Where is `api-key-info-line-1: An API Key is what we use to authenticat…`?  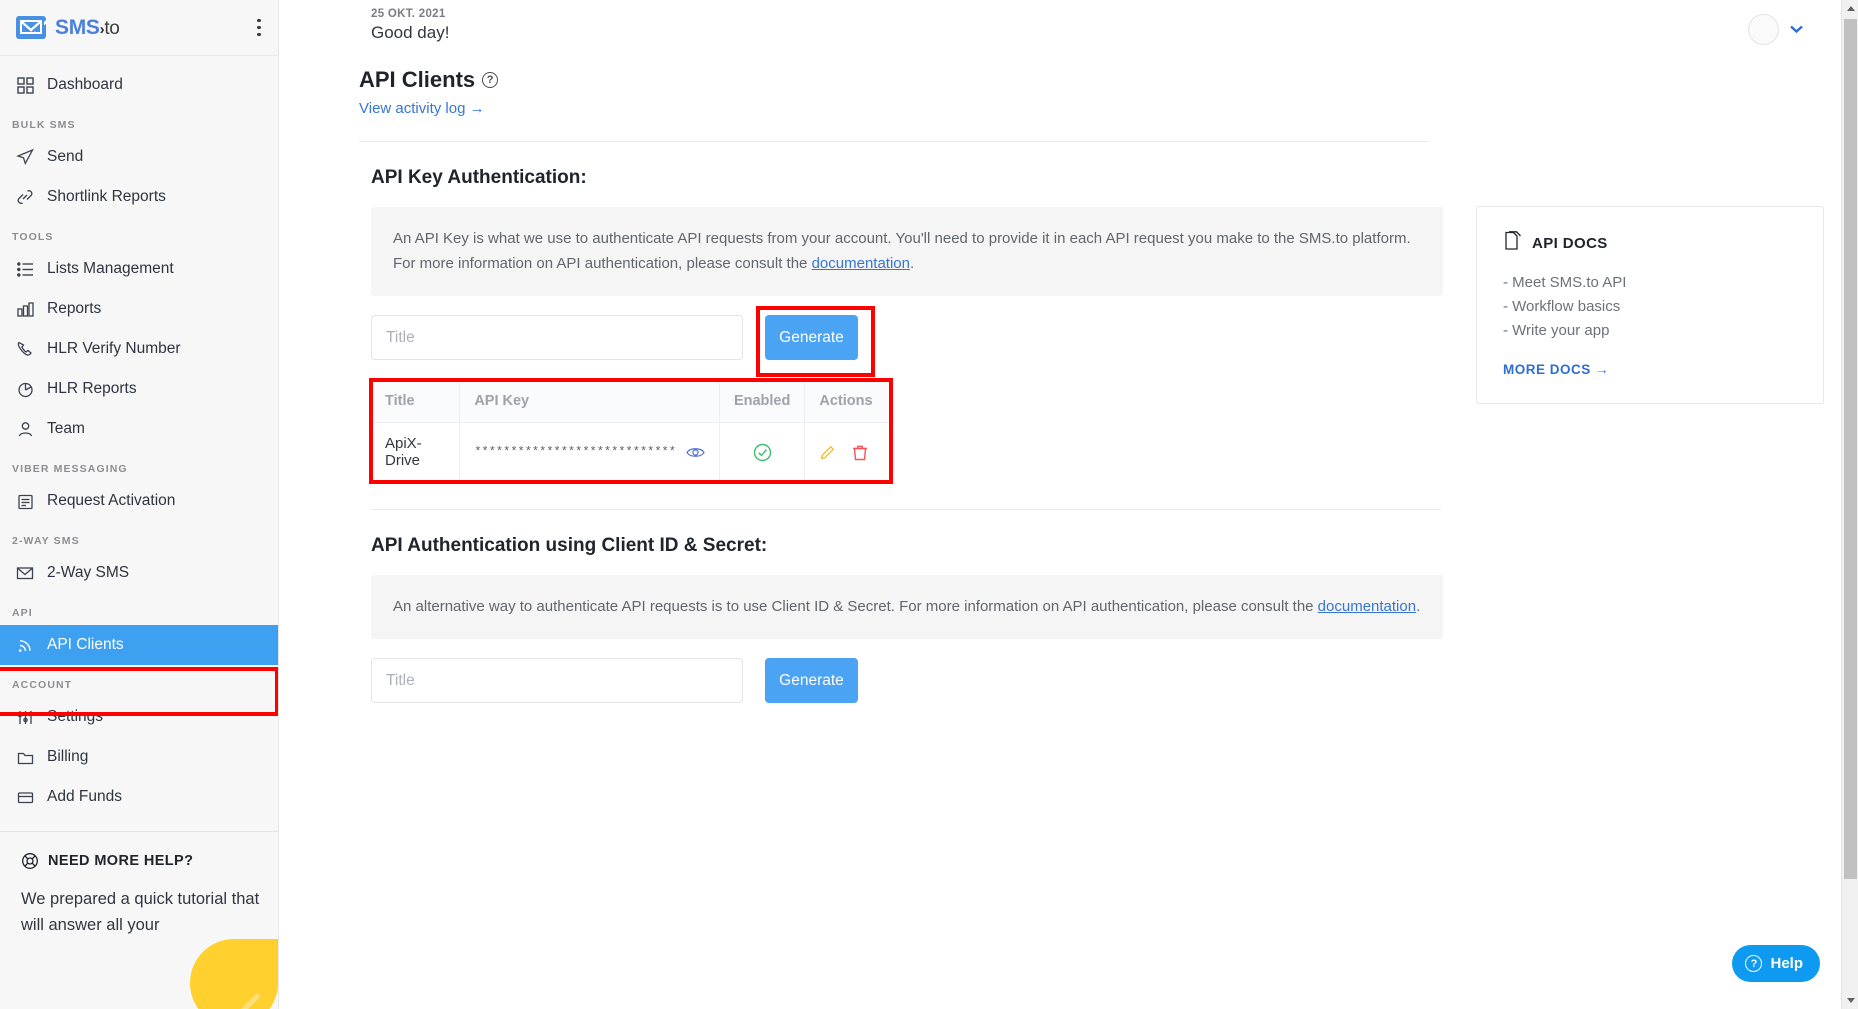 api-key-info-line-1: An API Key is what we use to authenticat… is located at coordinates (902, 238).